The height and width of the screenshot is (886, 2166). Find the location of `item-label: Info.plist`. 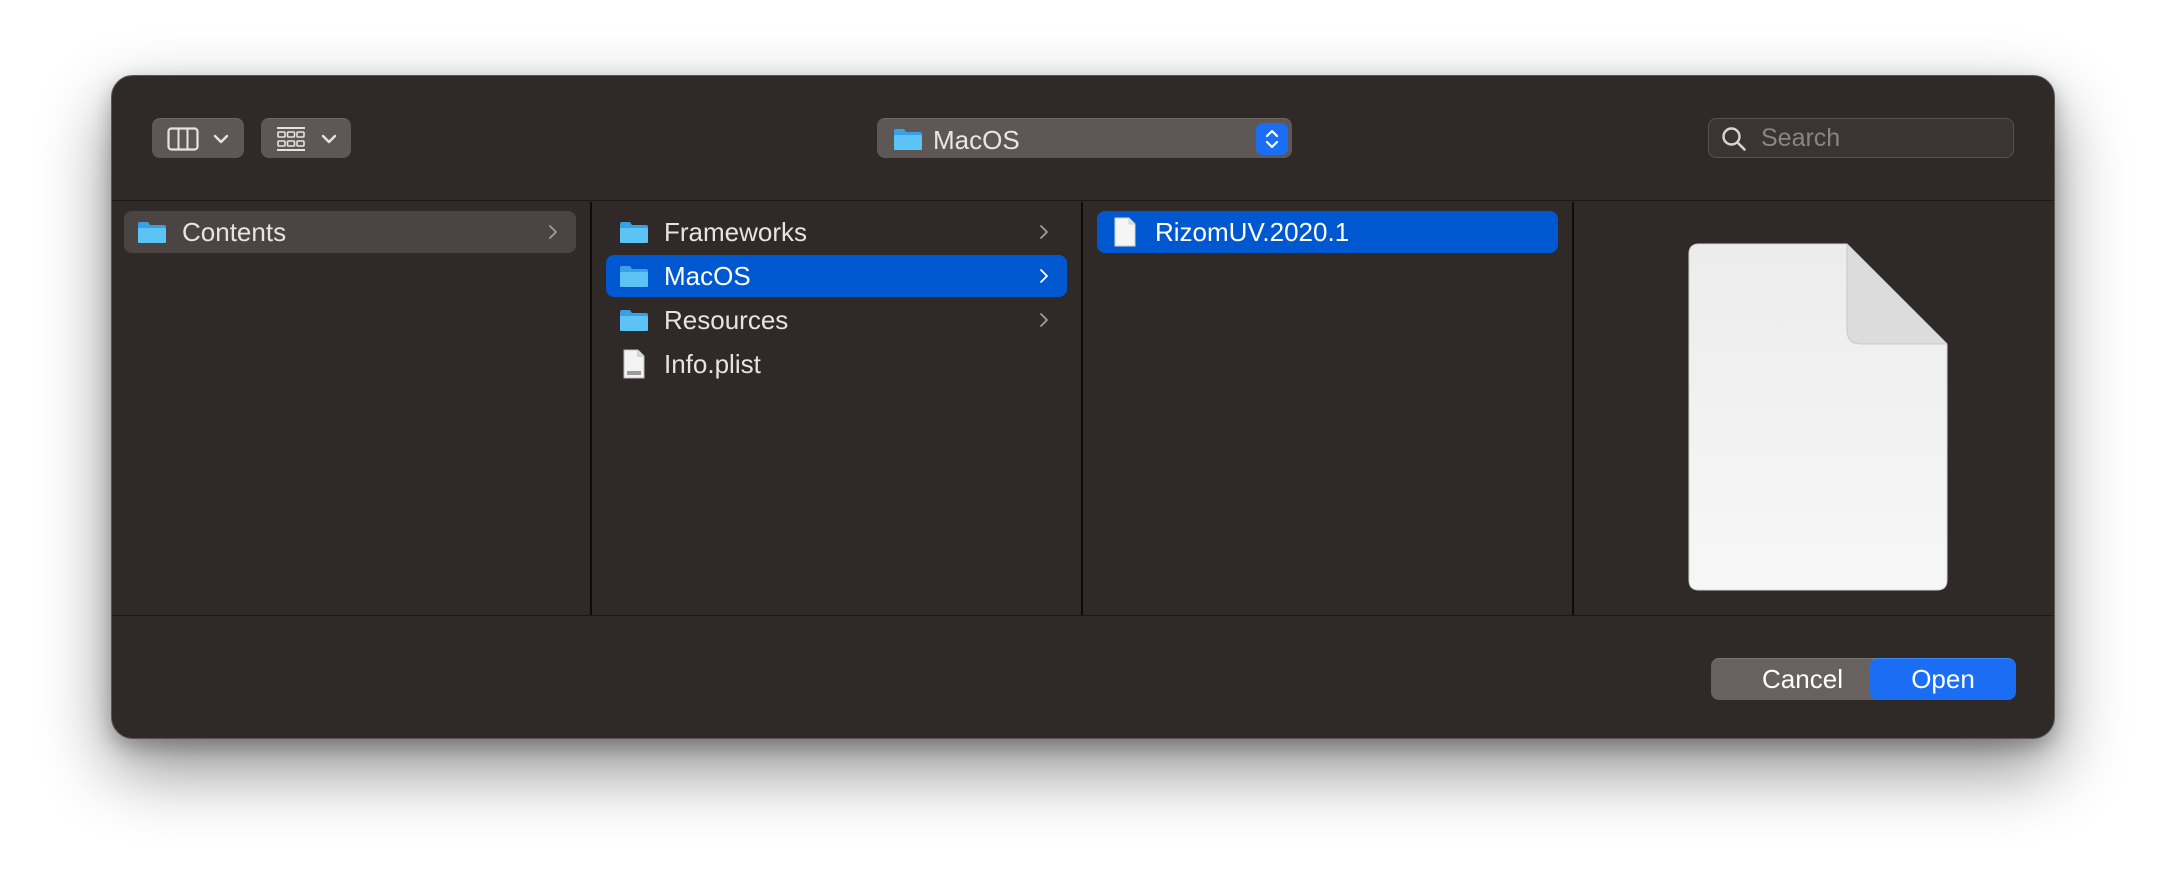

item-label: Info.plist is located at coordinates (712, 363).